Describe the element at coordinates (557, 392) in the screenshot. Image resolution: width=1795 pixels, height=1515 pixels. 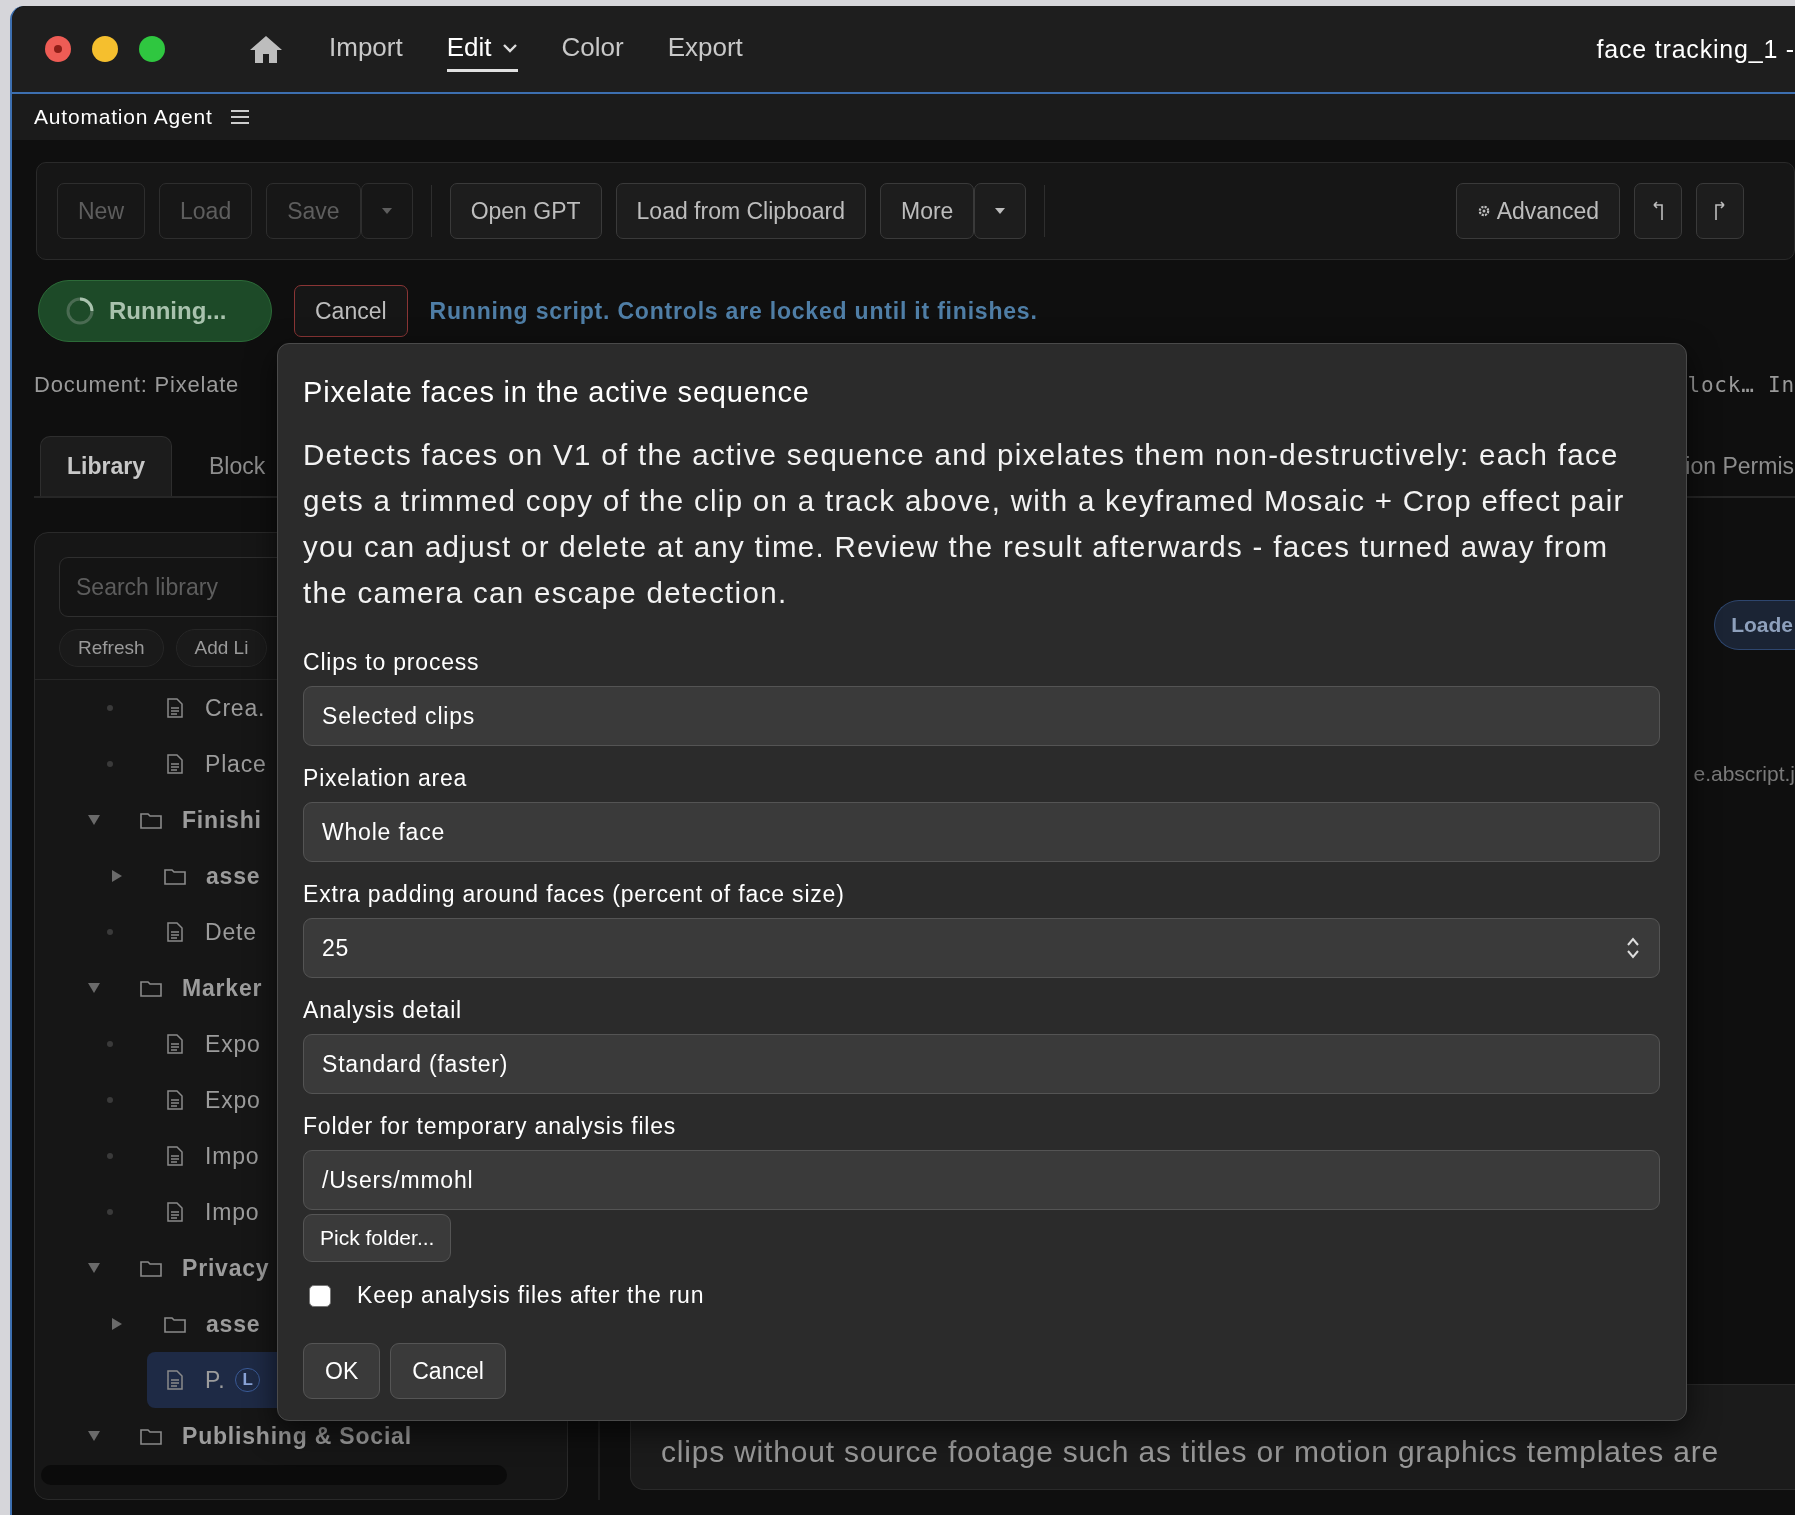
I see `dialog-title: Pixelate faces in the active sequence` at that location.